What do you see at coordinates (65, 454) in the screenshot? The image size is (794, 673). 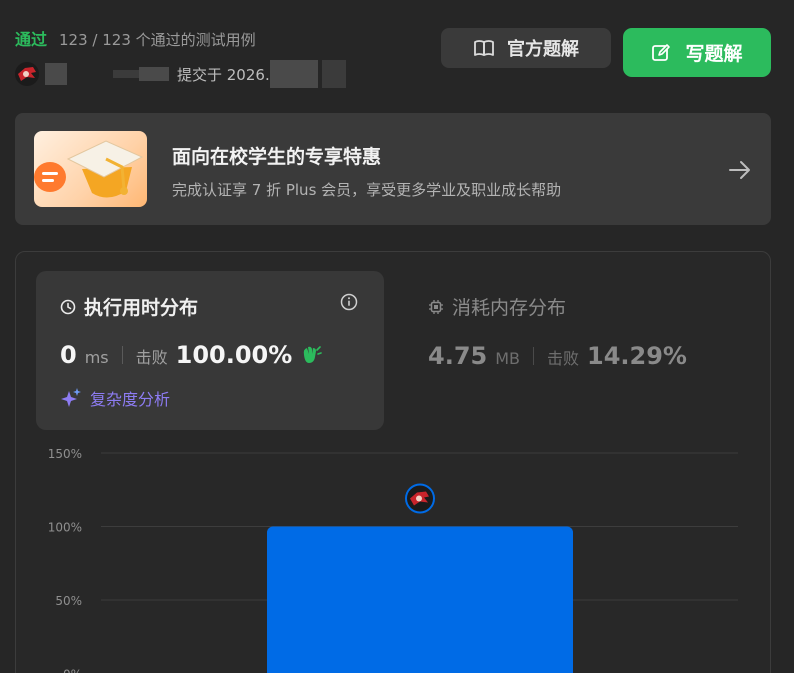 I see `y-tick-label: 150%` at bounding box center [65, 454].